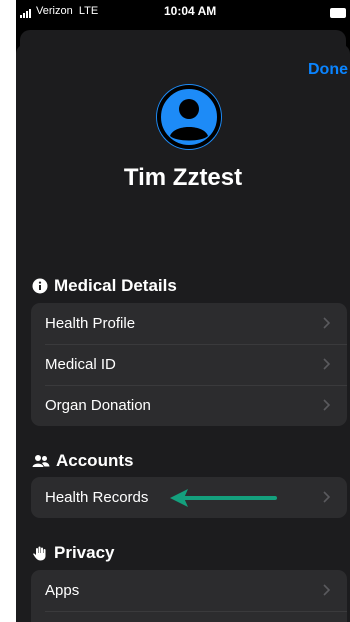 The image size is (350, 622). I want to click on annotation-arrow-icon, so click(223, 498).